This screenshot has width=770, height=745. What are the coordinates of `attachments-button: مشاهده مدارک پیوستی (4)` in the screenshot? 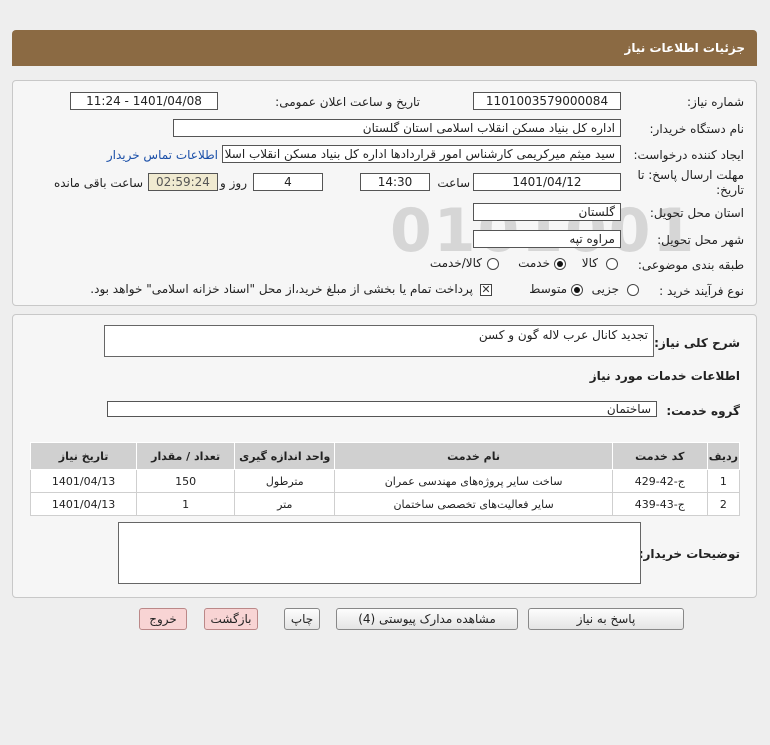 It's located at (427, 619).